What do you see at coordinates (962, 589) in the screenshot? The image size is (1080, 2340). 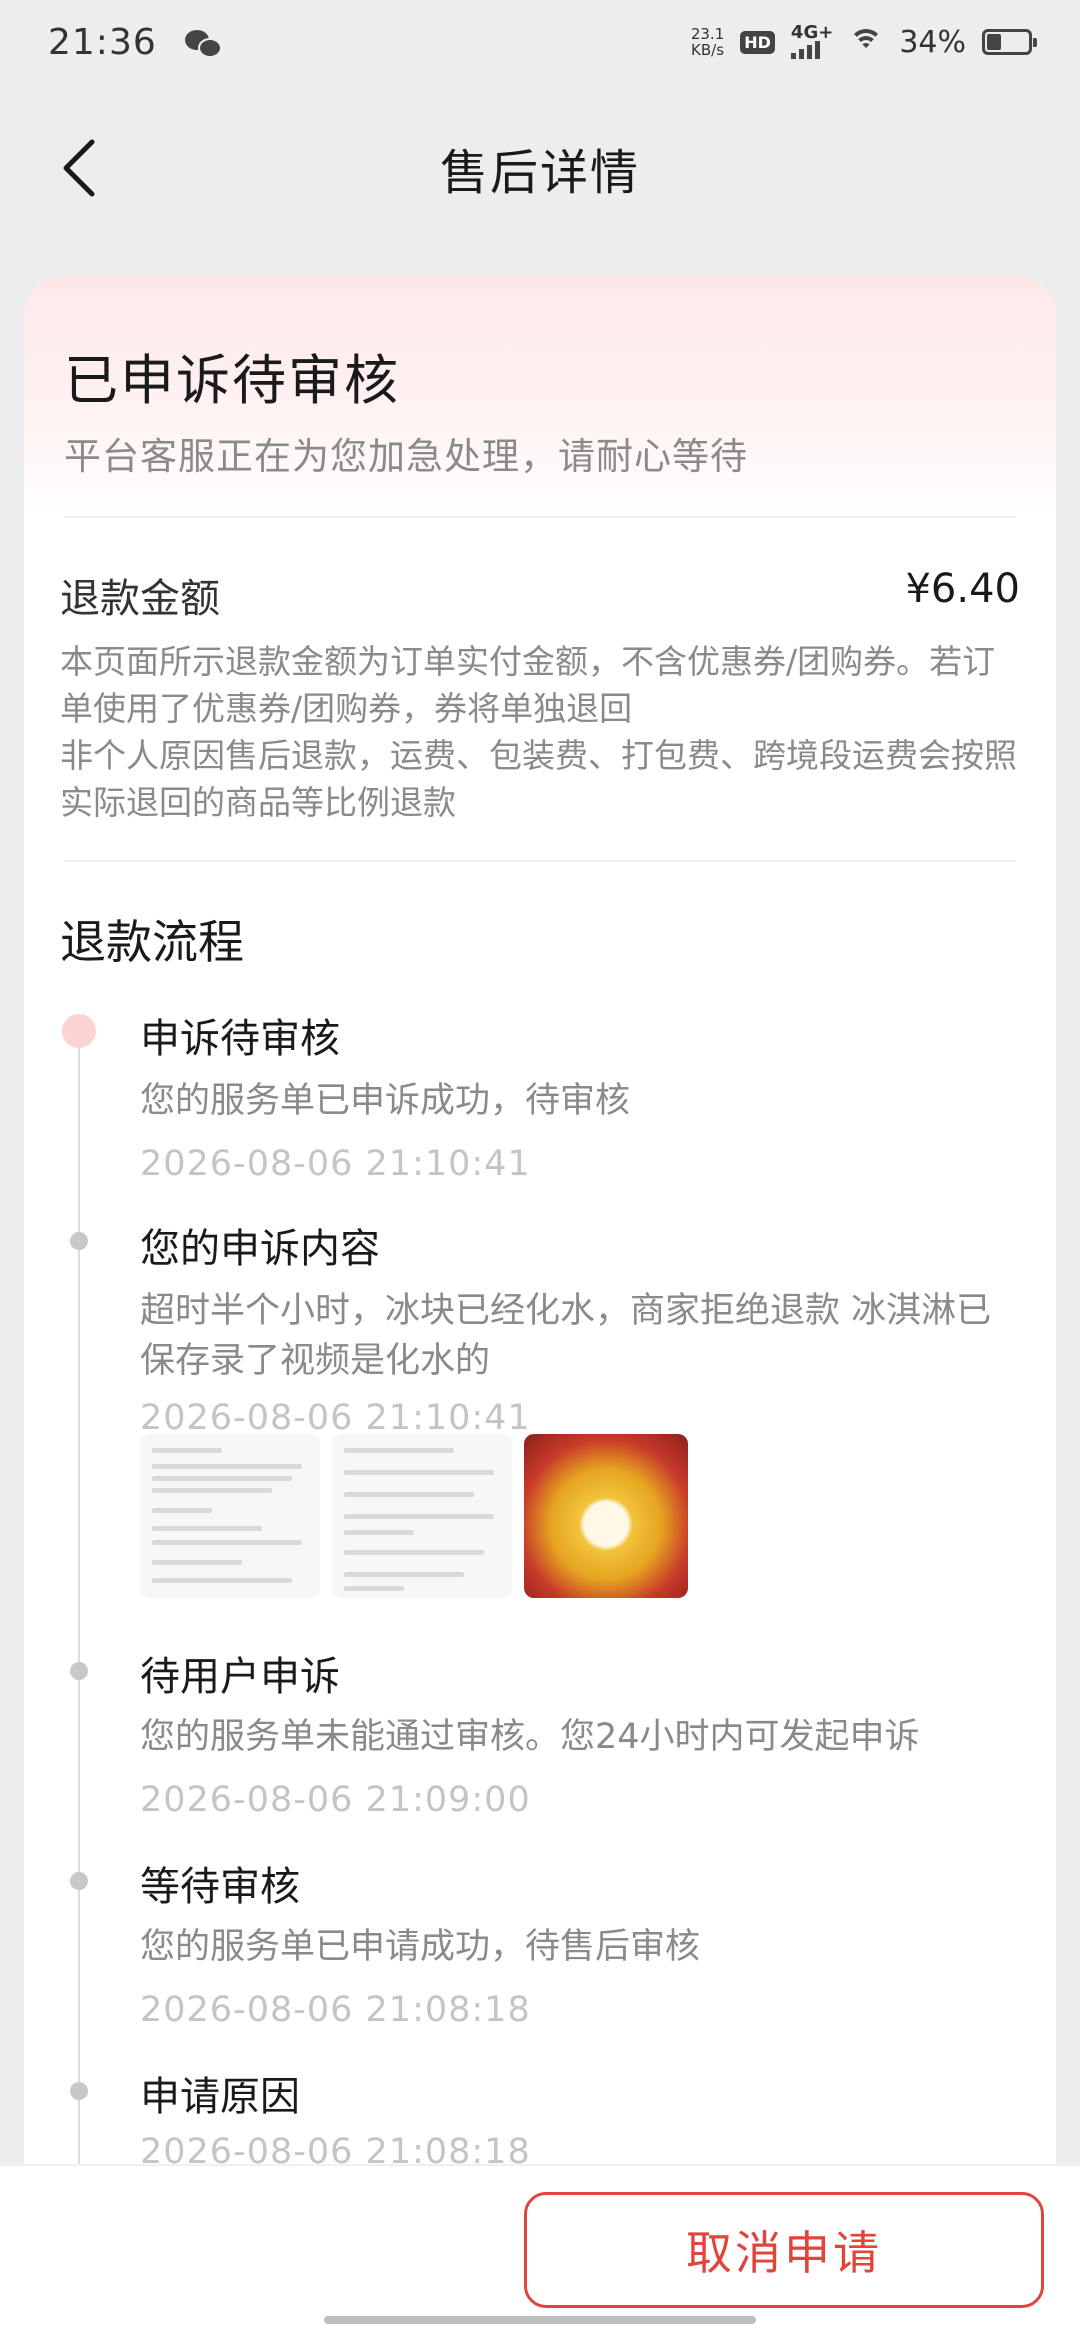 I see `refund-amount-value: ¥6.40` at bounding box center [962, 589].